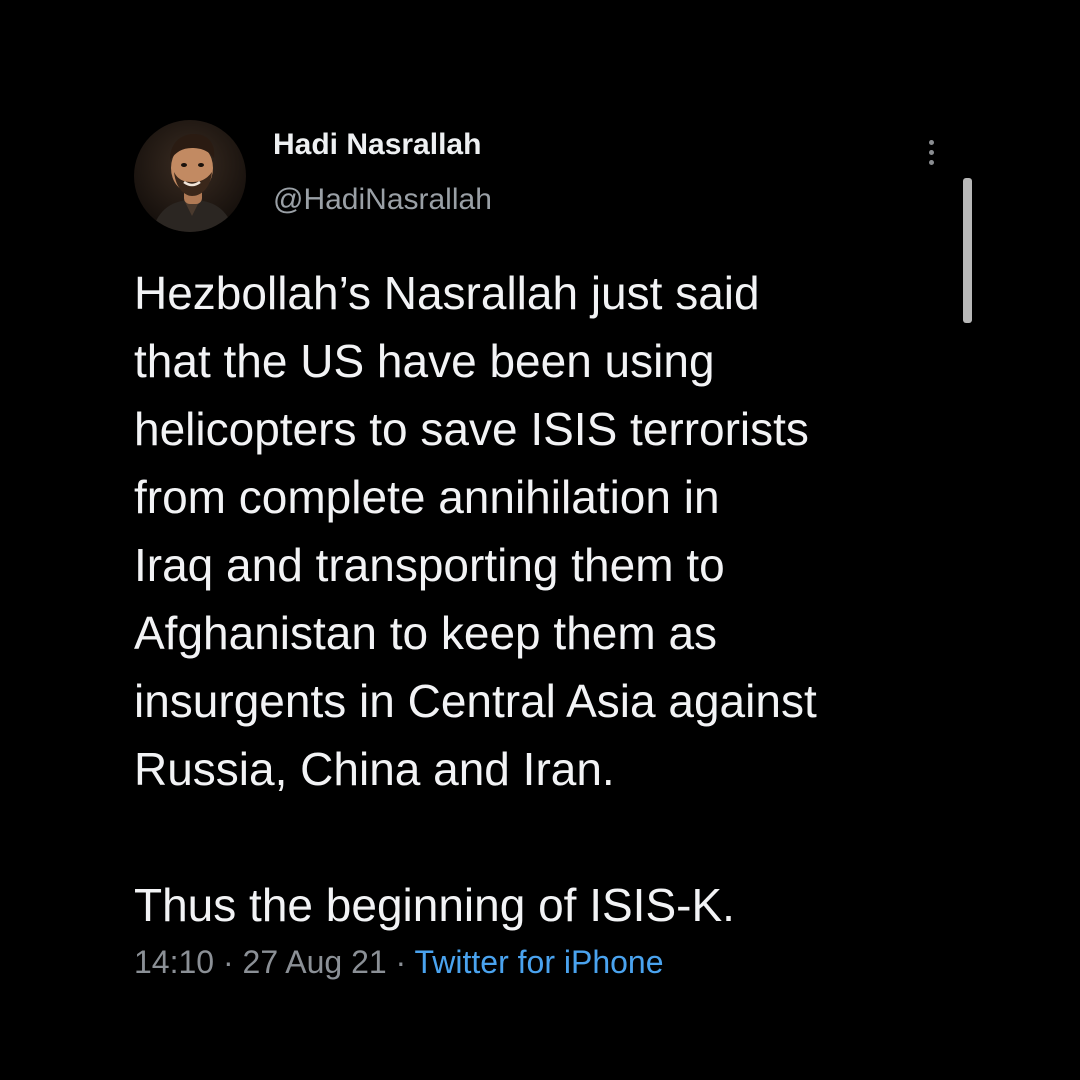 Image resolution: width=1080 pixels, height=1080 pixels. I want to click on avatar, so click(190, 176).